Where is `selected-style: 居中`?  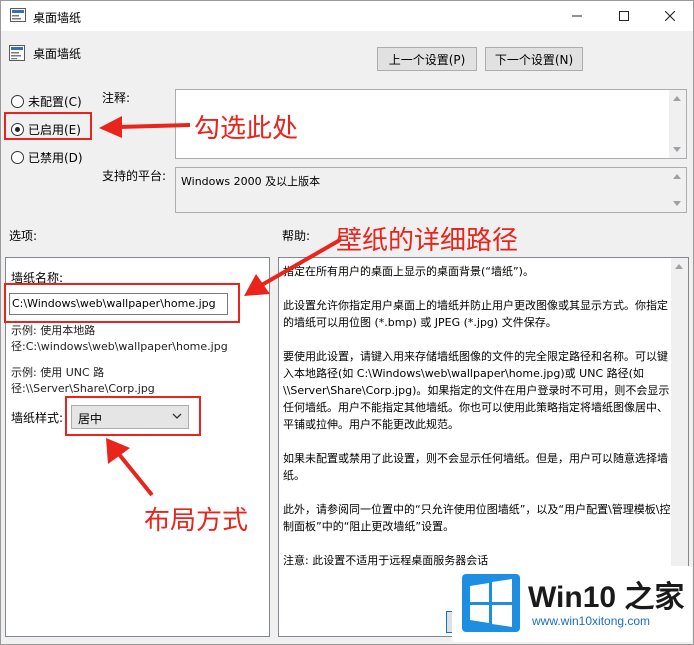 selected-style: 居中 is located at coordinates (90, 419).